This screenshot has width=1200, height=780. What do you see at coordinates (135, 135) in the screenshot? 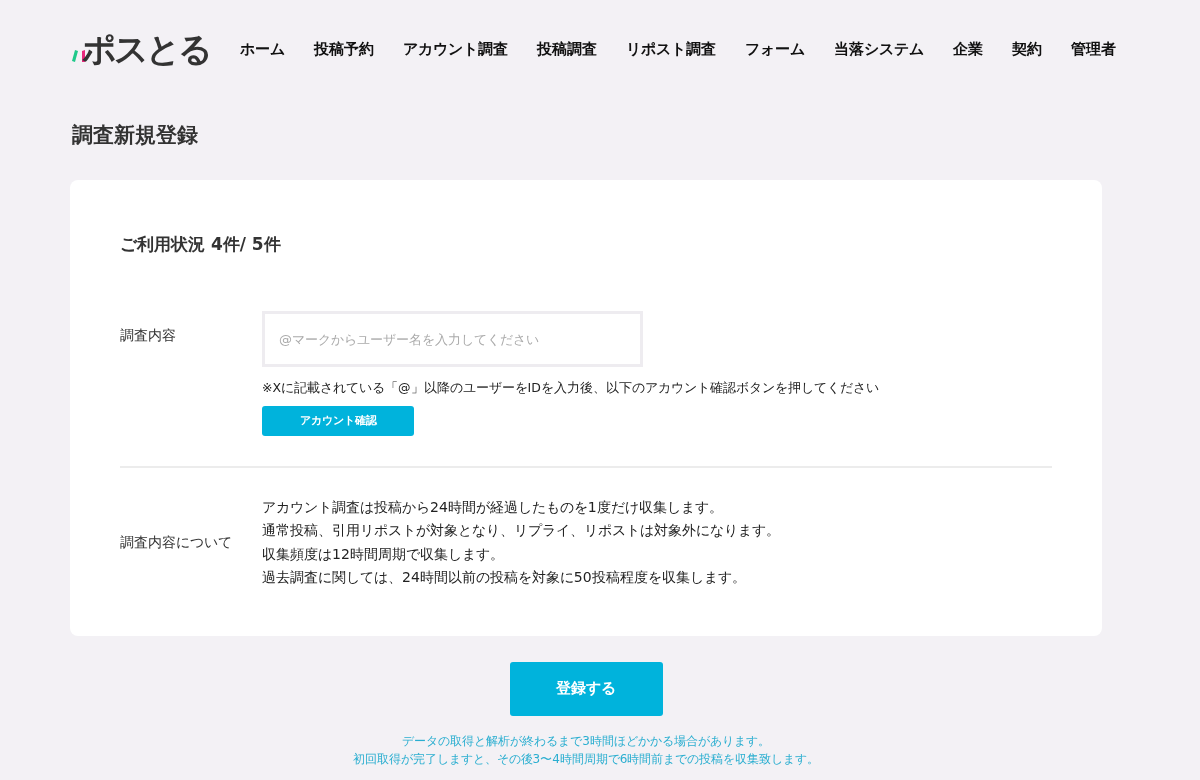
I see `page-title: 調査新規登録` at bounding box center [135, 135].